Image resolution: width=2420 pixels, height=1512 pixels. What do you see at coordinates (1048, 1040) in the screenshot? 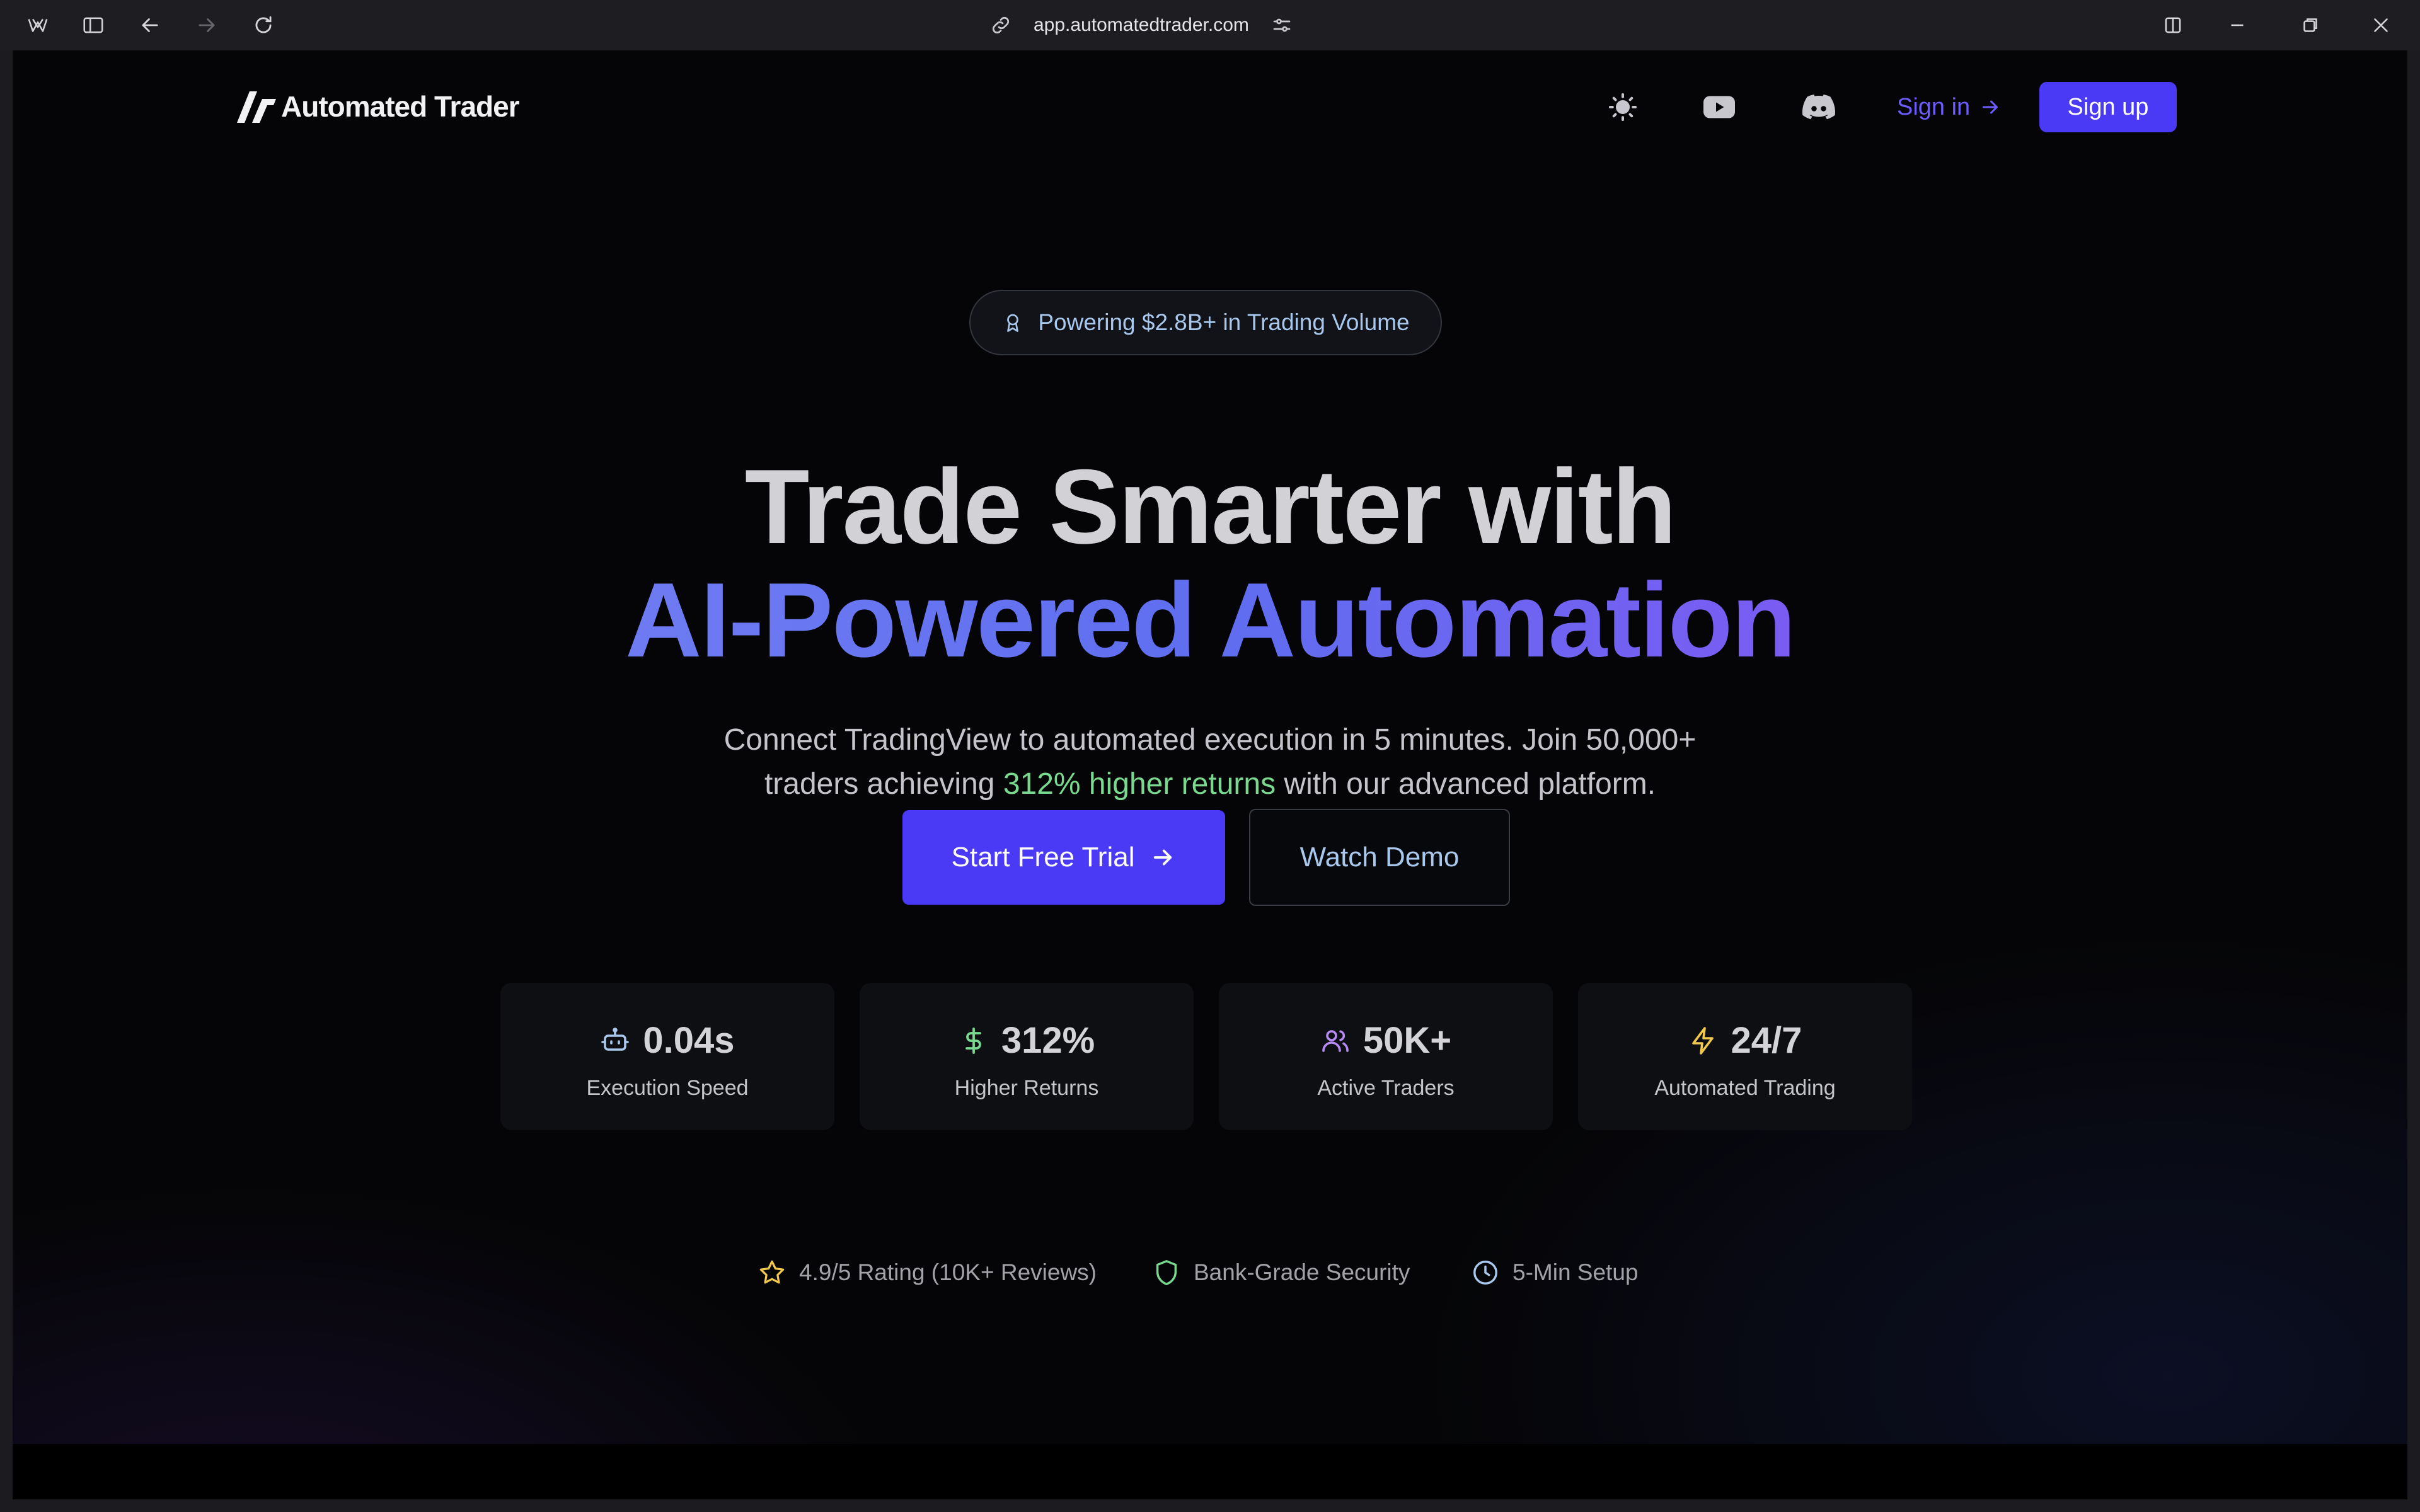
I see `stat-value: 312%` at bounding box center [1048, 1040].